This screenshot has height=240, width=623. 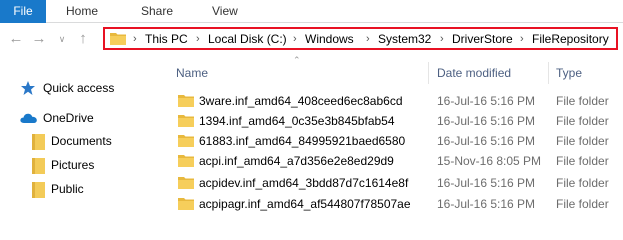 What do you see at coordinates (301, 101) in the screenshot?
I see `file-name: 3ware.inf_amd64_408ceed6ec8ab6cd` at bounding box center [301, 101].